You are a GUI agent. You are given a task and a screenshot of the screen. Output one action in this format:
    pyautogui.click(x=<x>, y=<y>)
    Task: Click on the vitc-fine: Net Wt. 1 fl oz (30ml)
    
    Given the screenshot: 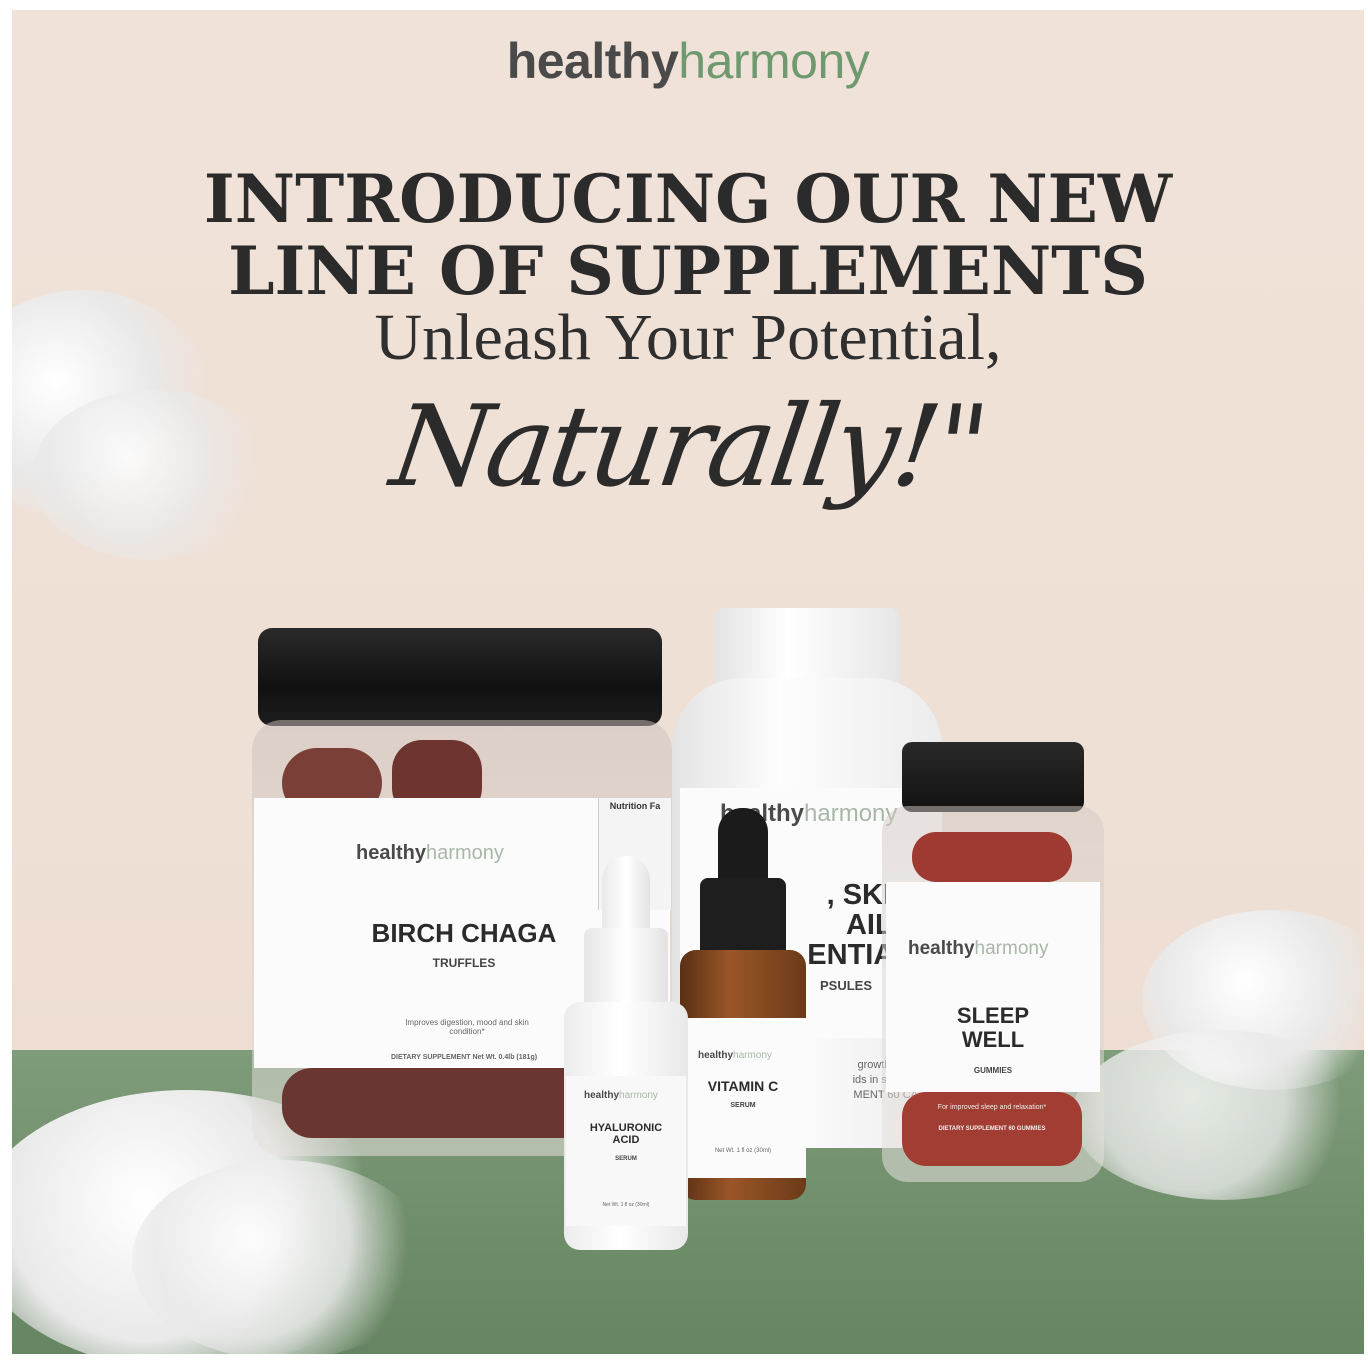 What is the action you would take?
    pyautogui.click(x=743, y=1151)
    